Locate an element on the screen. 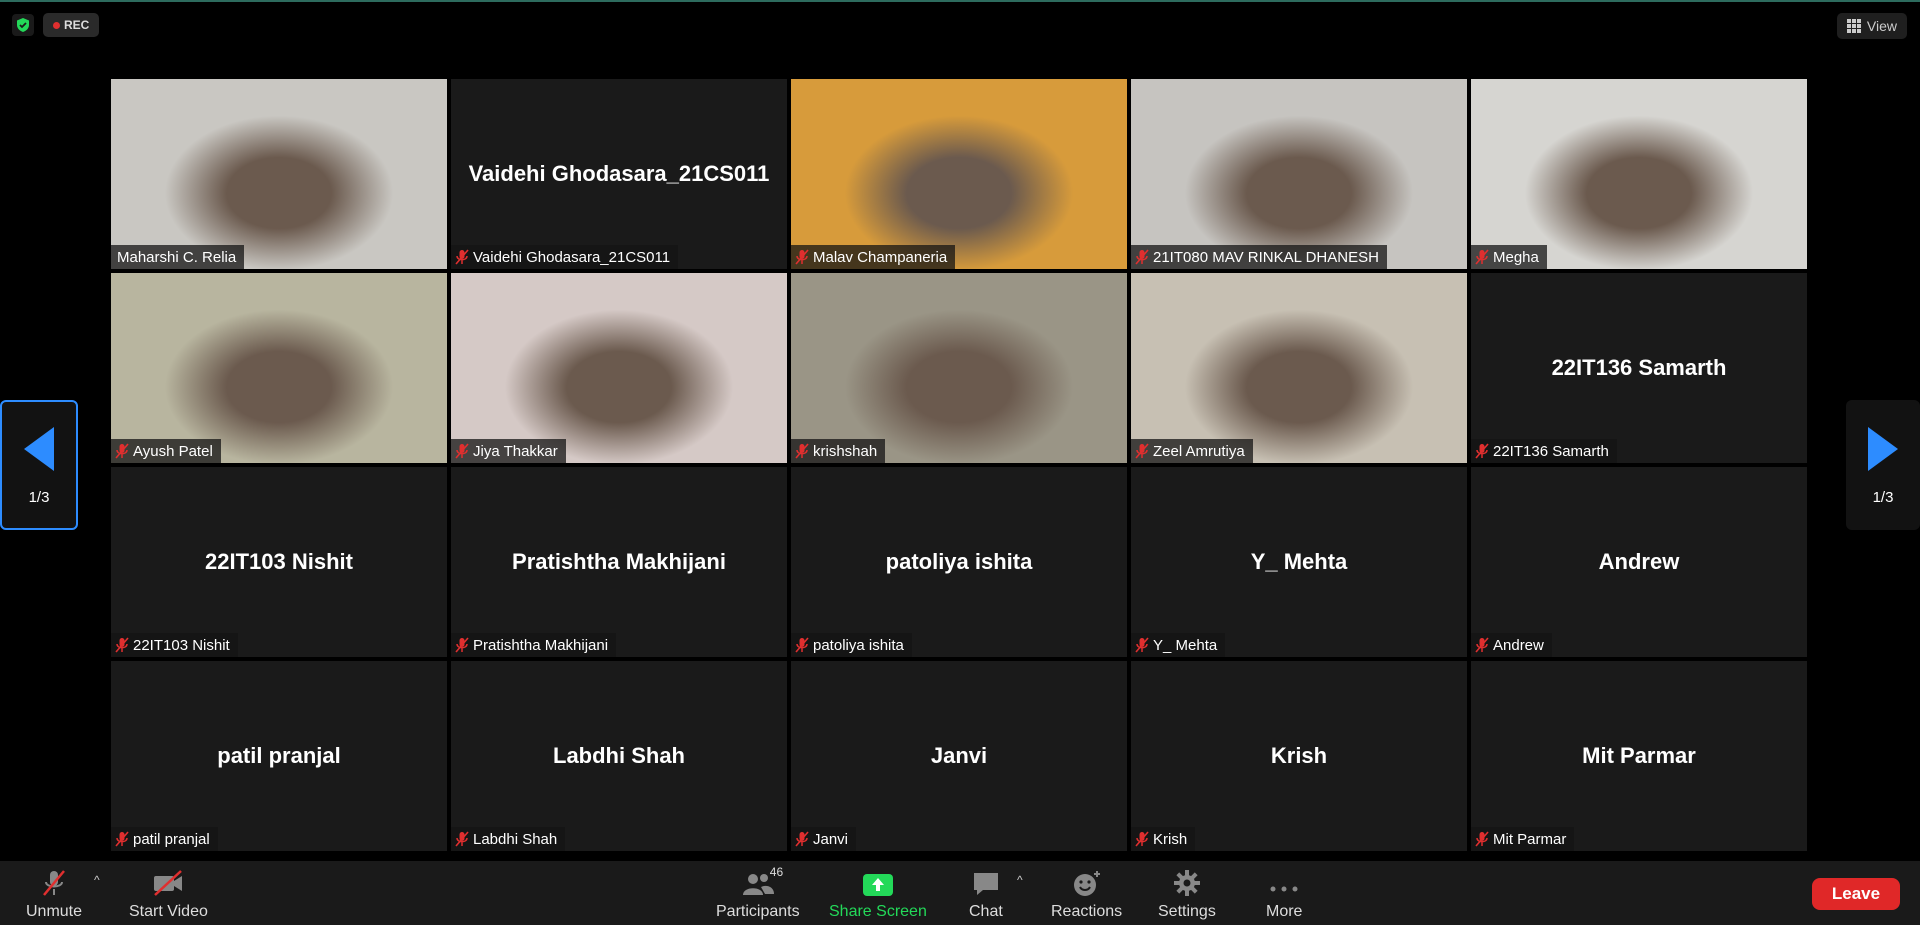  participant-name-text: Labdhi Shah is located at coordinates (515, 839).